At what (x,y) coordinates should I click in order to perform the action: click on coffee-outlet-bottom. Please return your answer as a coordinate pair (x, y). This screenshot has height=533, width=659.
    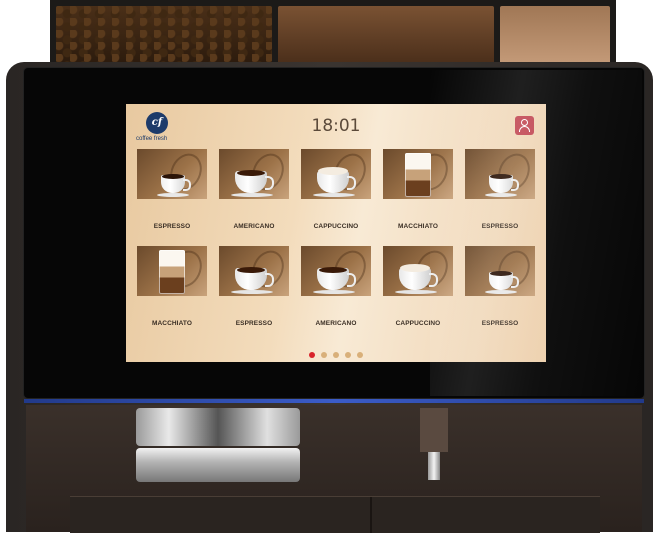
    Looking at the image, I should click on (218, 465).